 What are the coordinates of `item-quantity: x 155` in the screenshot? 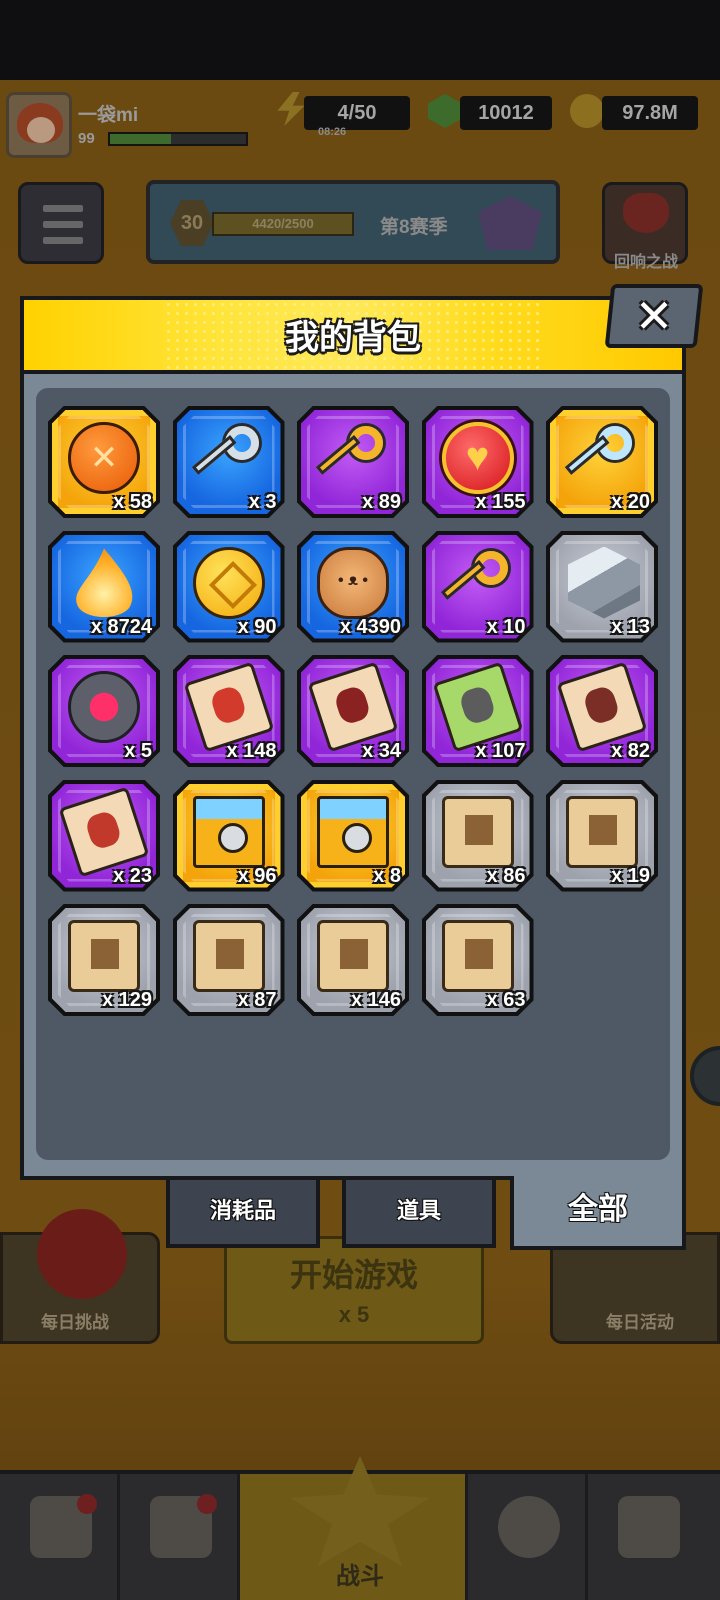 It's located at (500, 502).